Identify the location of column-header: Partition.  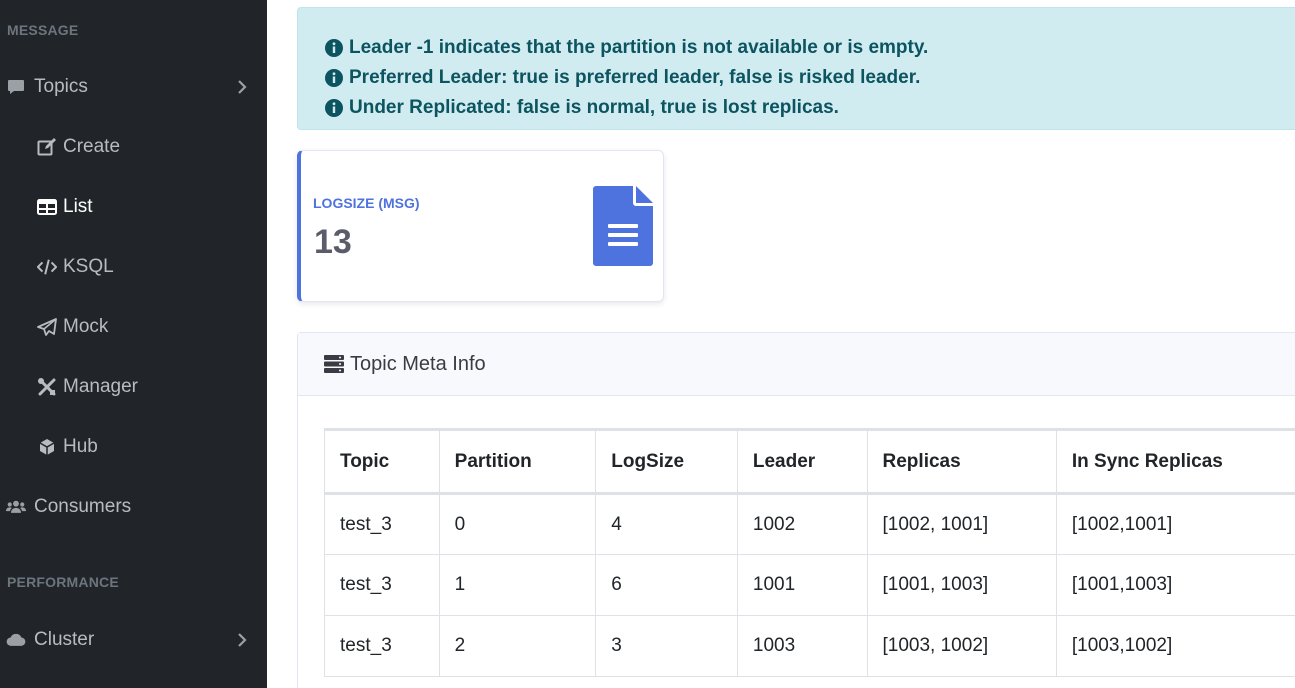
(517, 461).